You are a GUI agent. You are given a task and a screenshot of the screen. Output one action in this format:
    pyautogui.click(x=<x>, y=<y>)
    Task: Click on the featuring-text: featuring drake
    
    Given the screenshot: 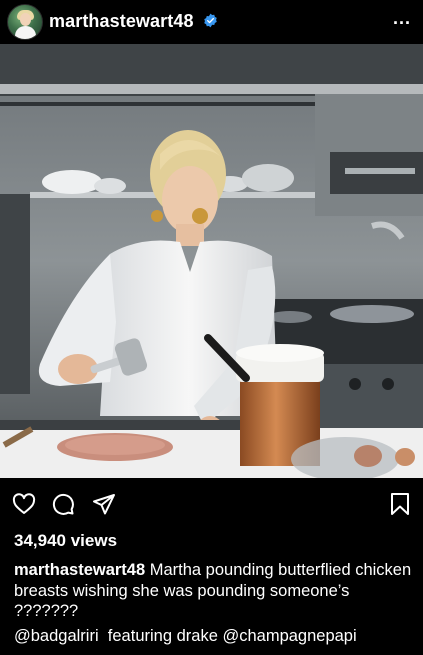 What is the action you would take?
    pyautogui.click(x=162, y=636)
    